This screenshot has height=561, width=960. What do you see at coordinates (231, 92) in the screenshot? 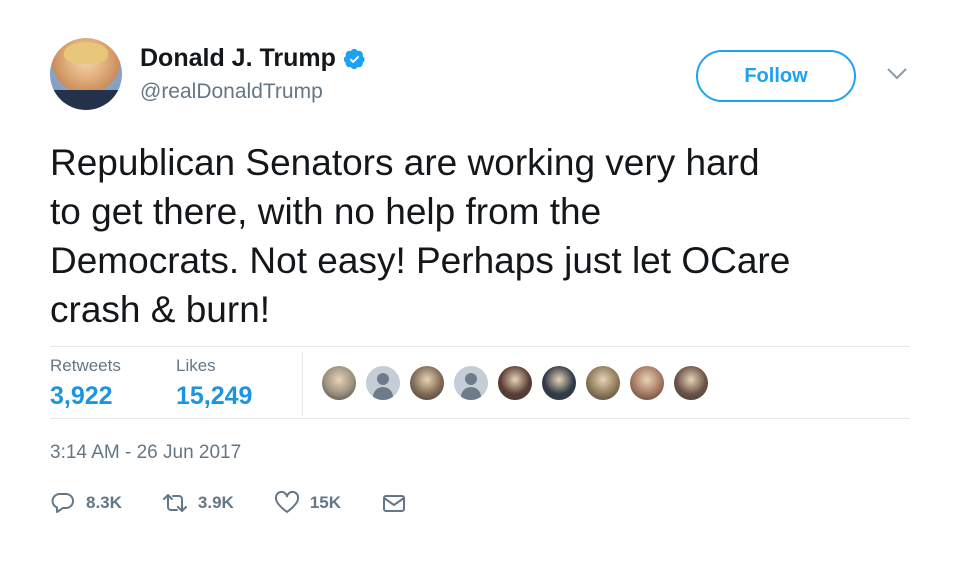
I see `user-handle: @realDonaldTrump` at bounding box center [231, 92].